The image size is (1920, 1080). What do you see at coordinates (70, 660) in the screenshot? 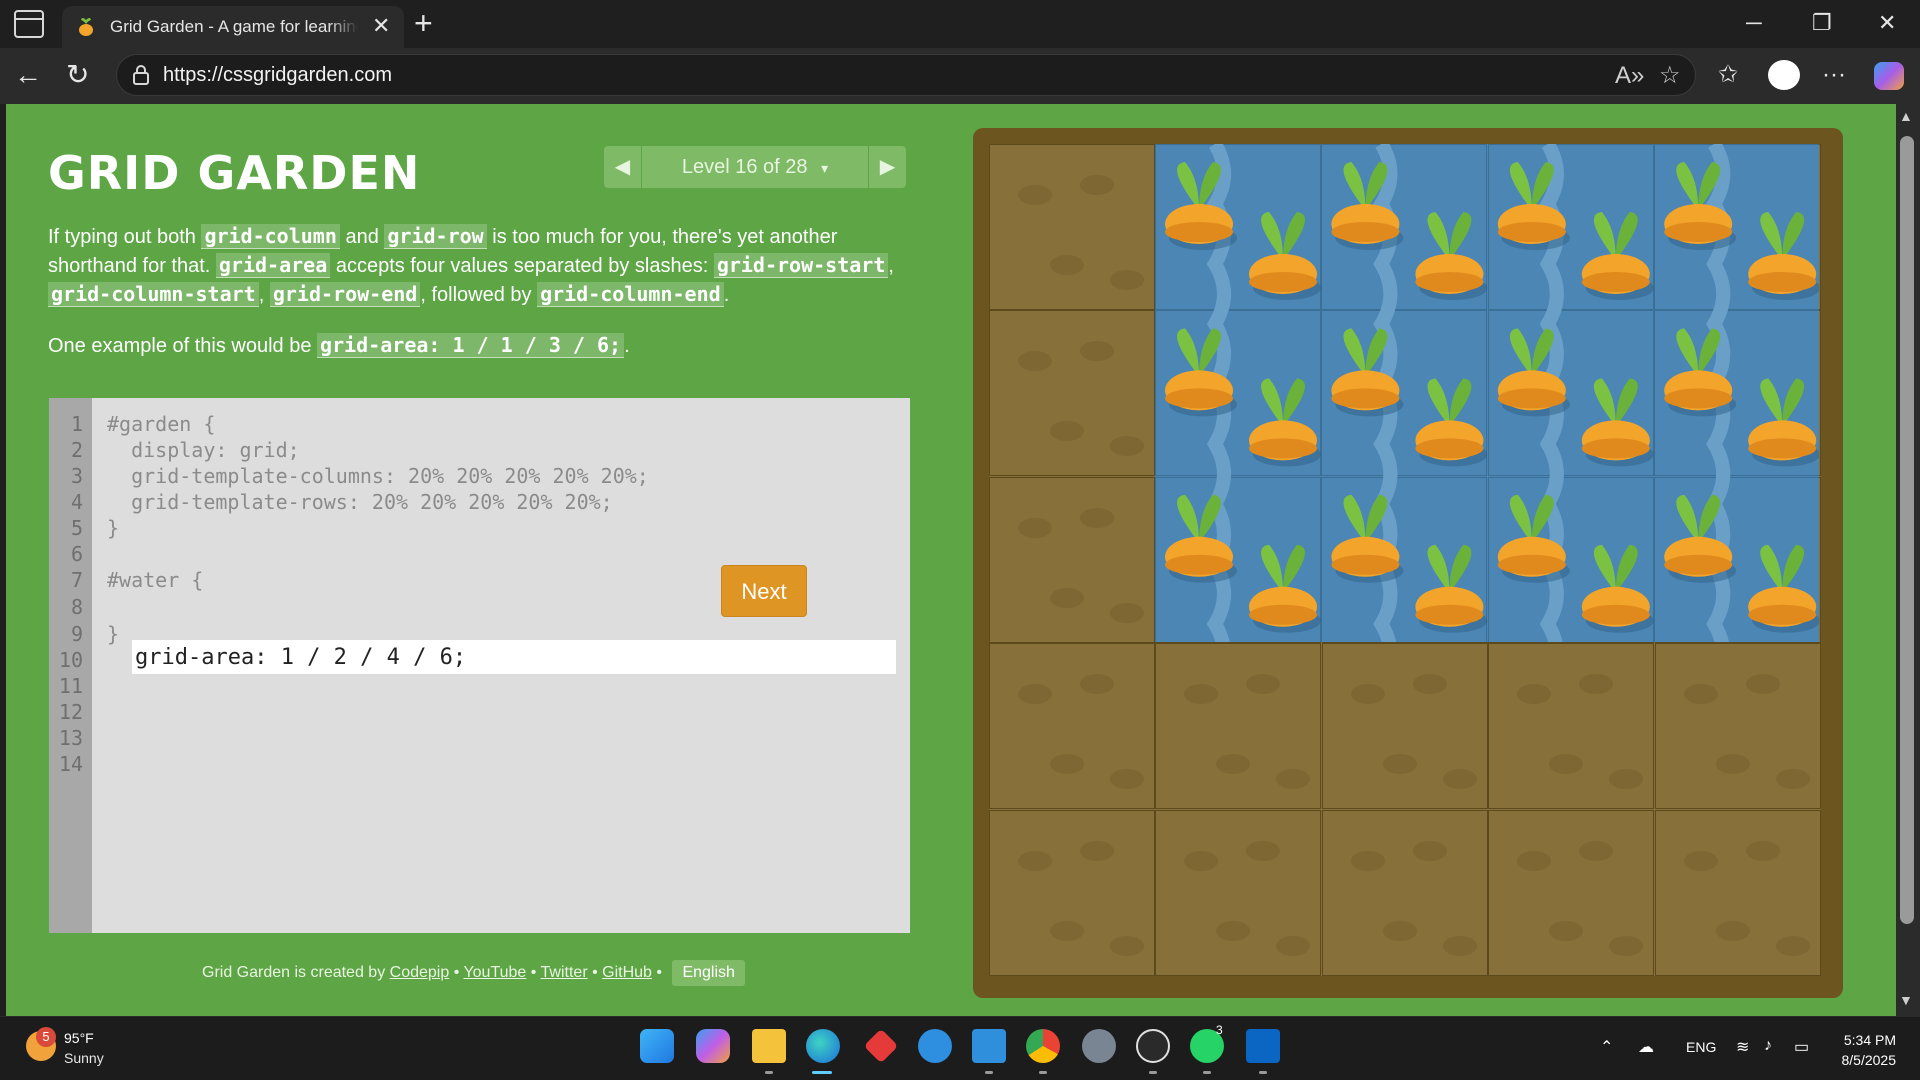
I see `line-number: 10` at bounding box center [70, 660].